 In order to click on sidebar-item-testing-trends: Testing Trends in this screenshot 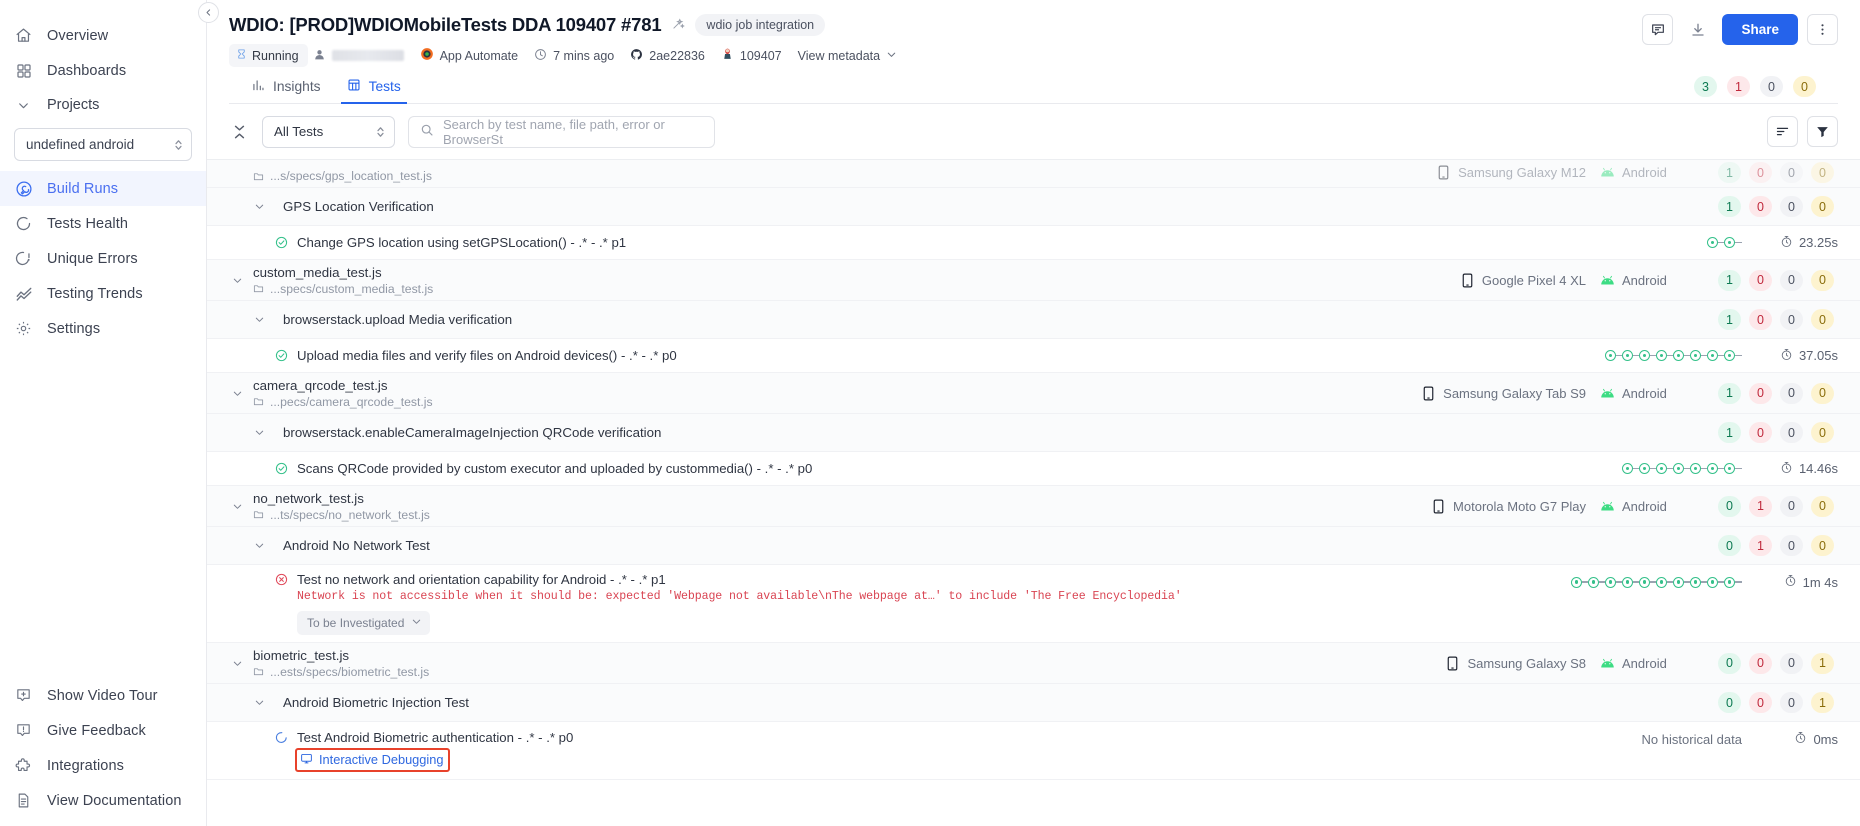, I will do `click(103, 293)`.